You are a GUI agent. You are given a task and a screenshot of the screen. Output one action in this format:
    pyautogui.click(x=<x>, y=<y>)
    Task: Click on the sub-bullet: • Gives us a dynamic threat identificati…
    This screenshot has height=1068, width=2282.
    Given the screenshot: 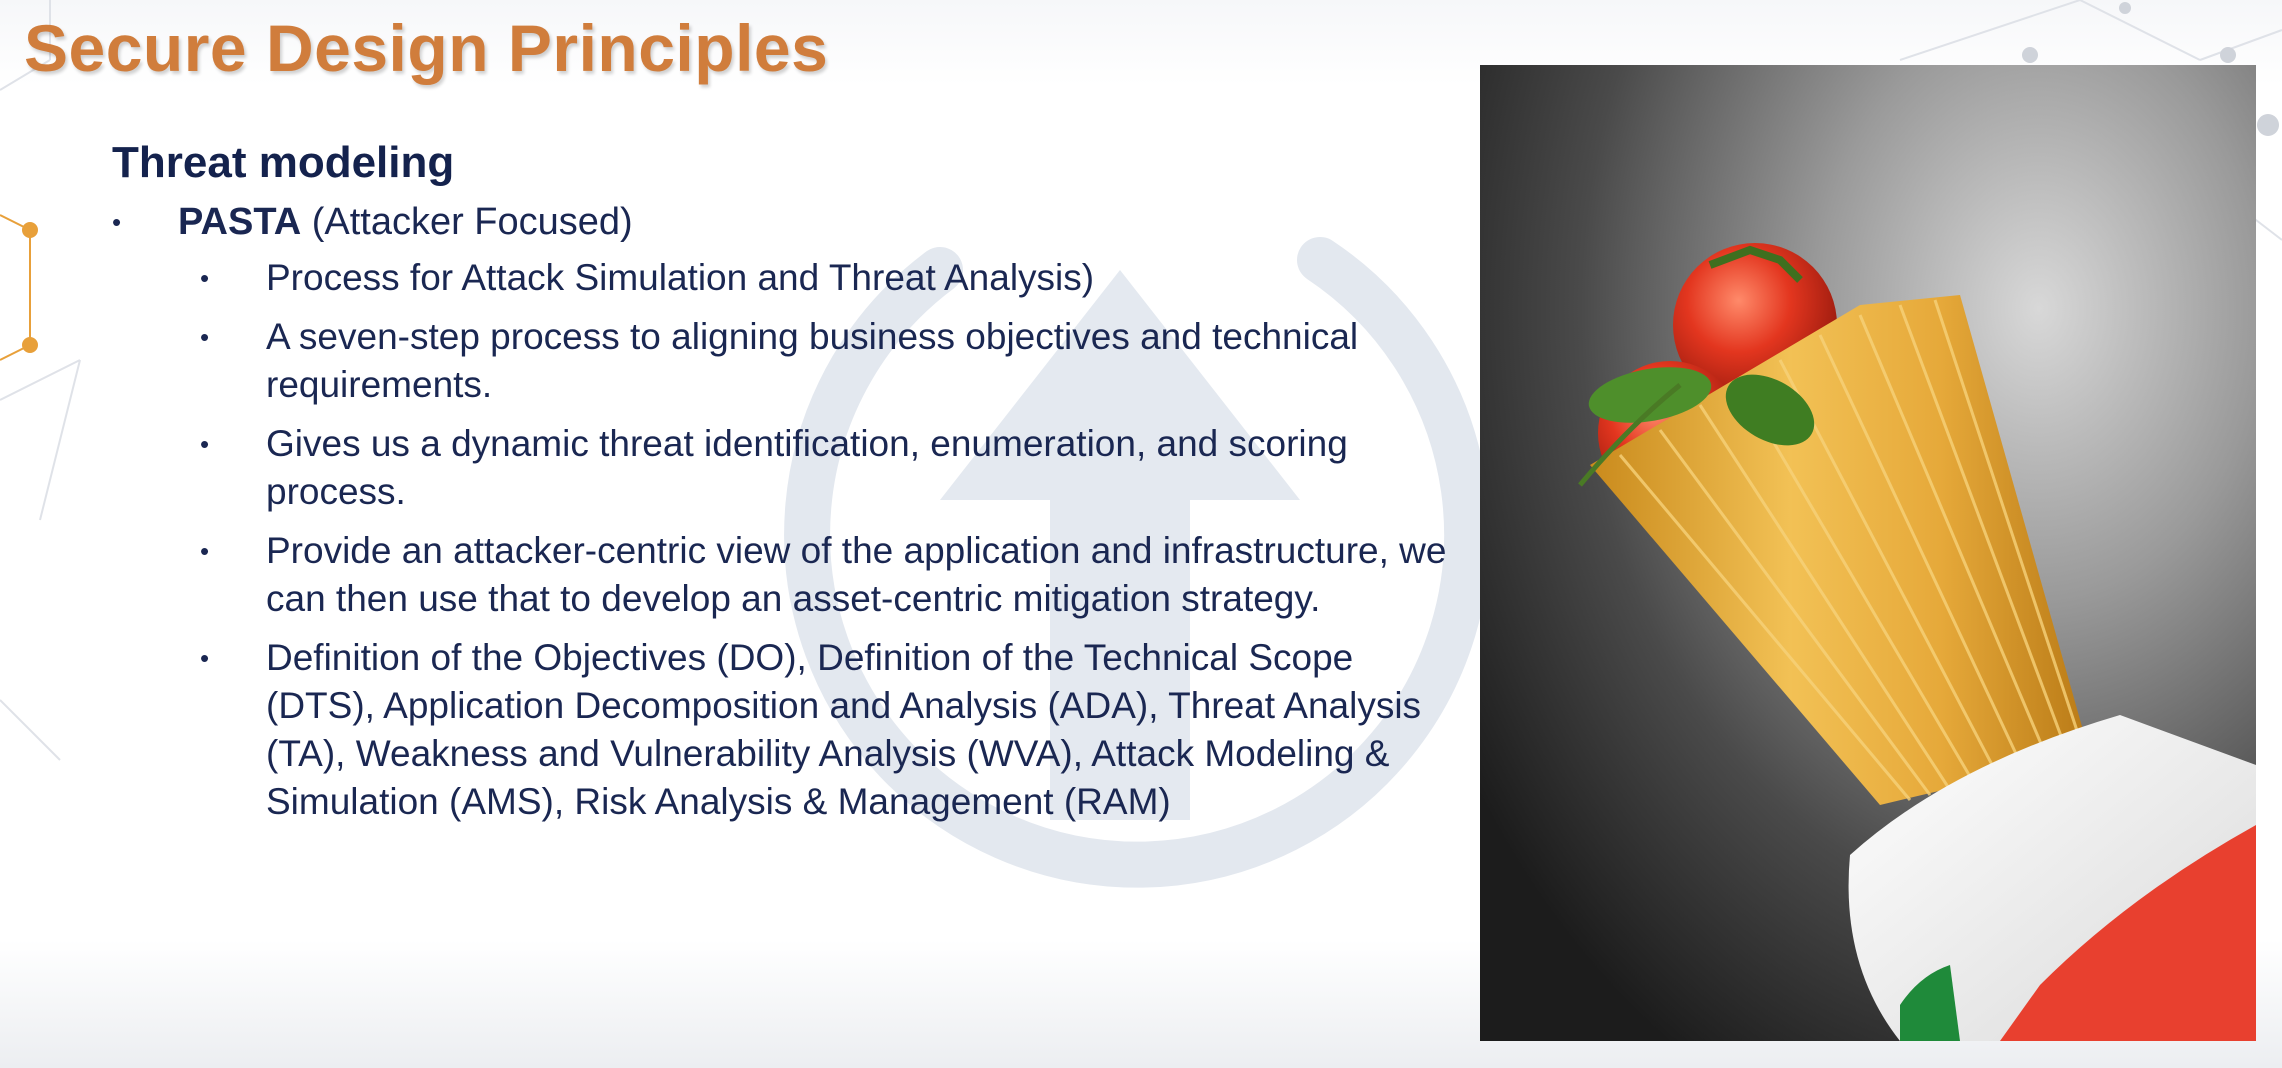 What is the action you would take?
    pyautogui.click(x=792, y=468)
    